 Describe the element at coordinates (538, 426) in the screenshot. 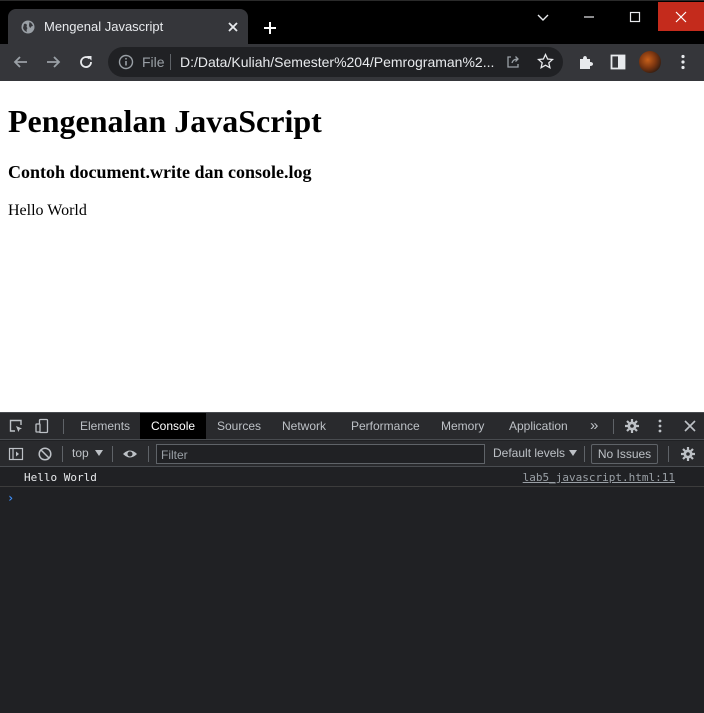

I see `tab-application: Application` at that location.